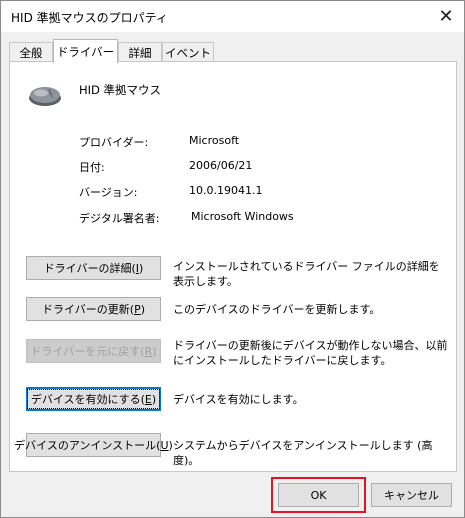 The image size is (465, 518). I want to click on tab-events: イベント, so click(188, 52).